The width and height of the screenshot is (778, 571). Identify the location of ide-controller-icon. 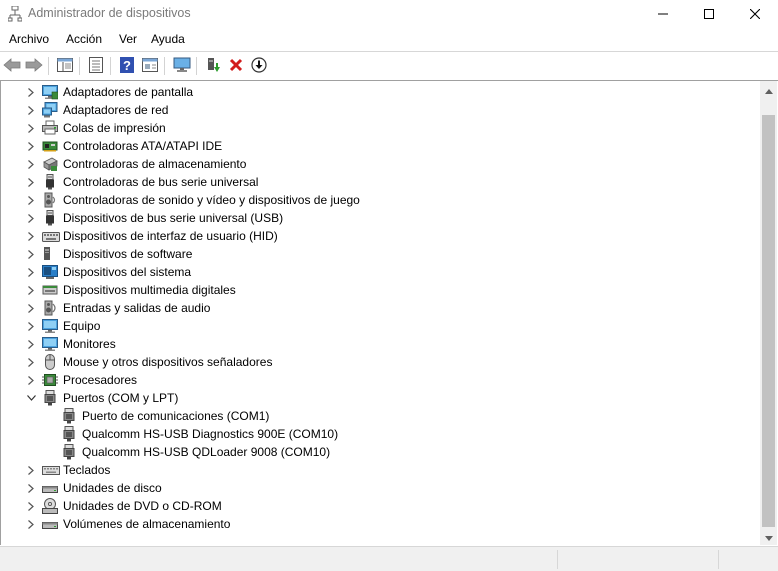
(50, 146).